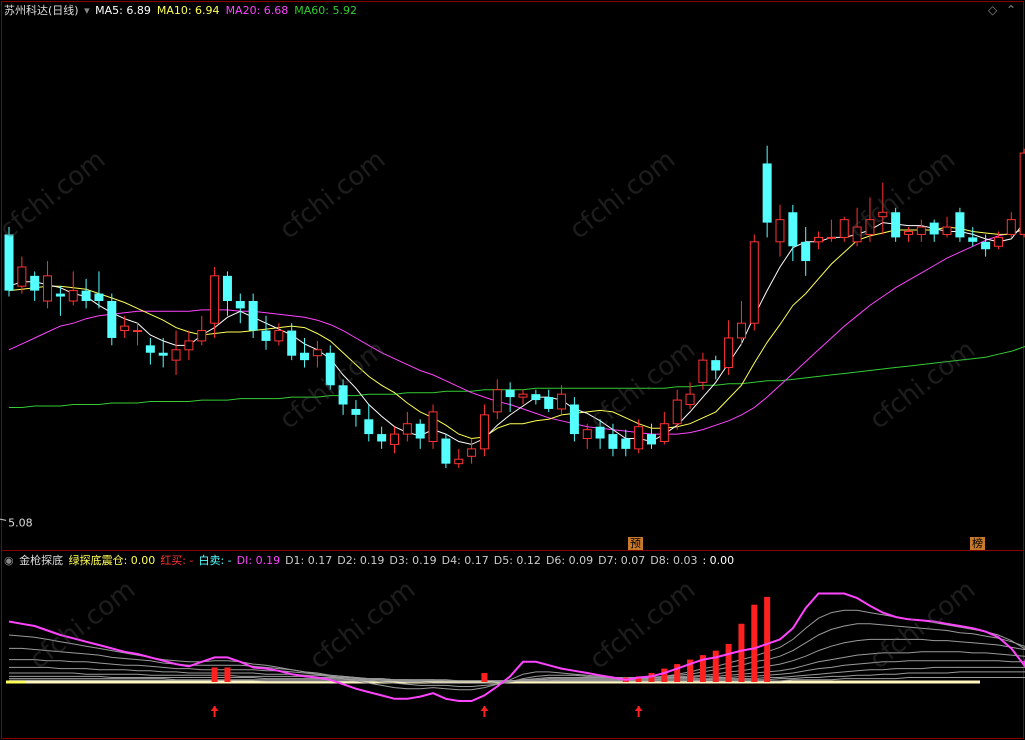  What do you see at coordinates (325, 10) in the screenshot?
I see `ma-legend-item: MA60: 5.92` at bounding box center [325, 10].